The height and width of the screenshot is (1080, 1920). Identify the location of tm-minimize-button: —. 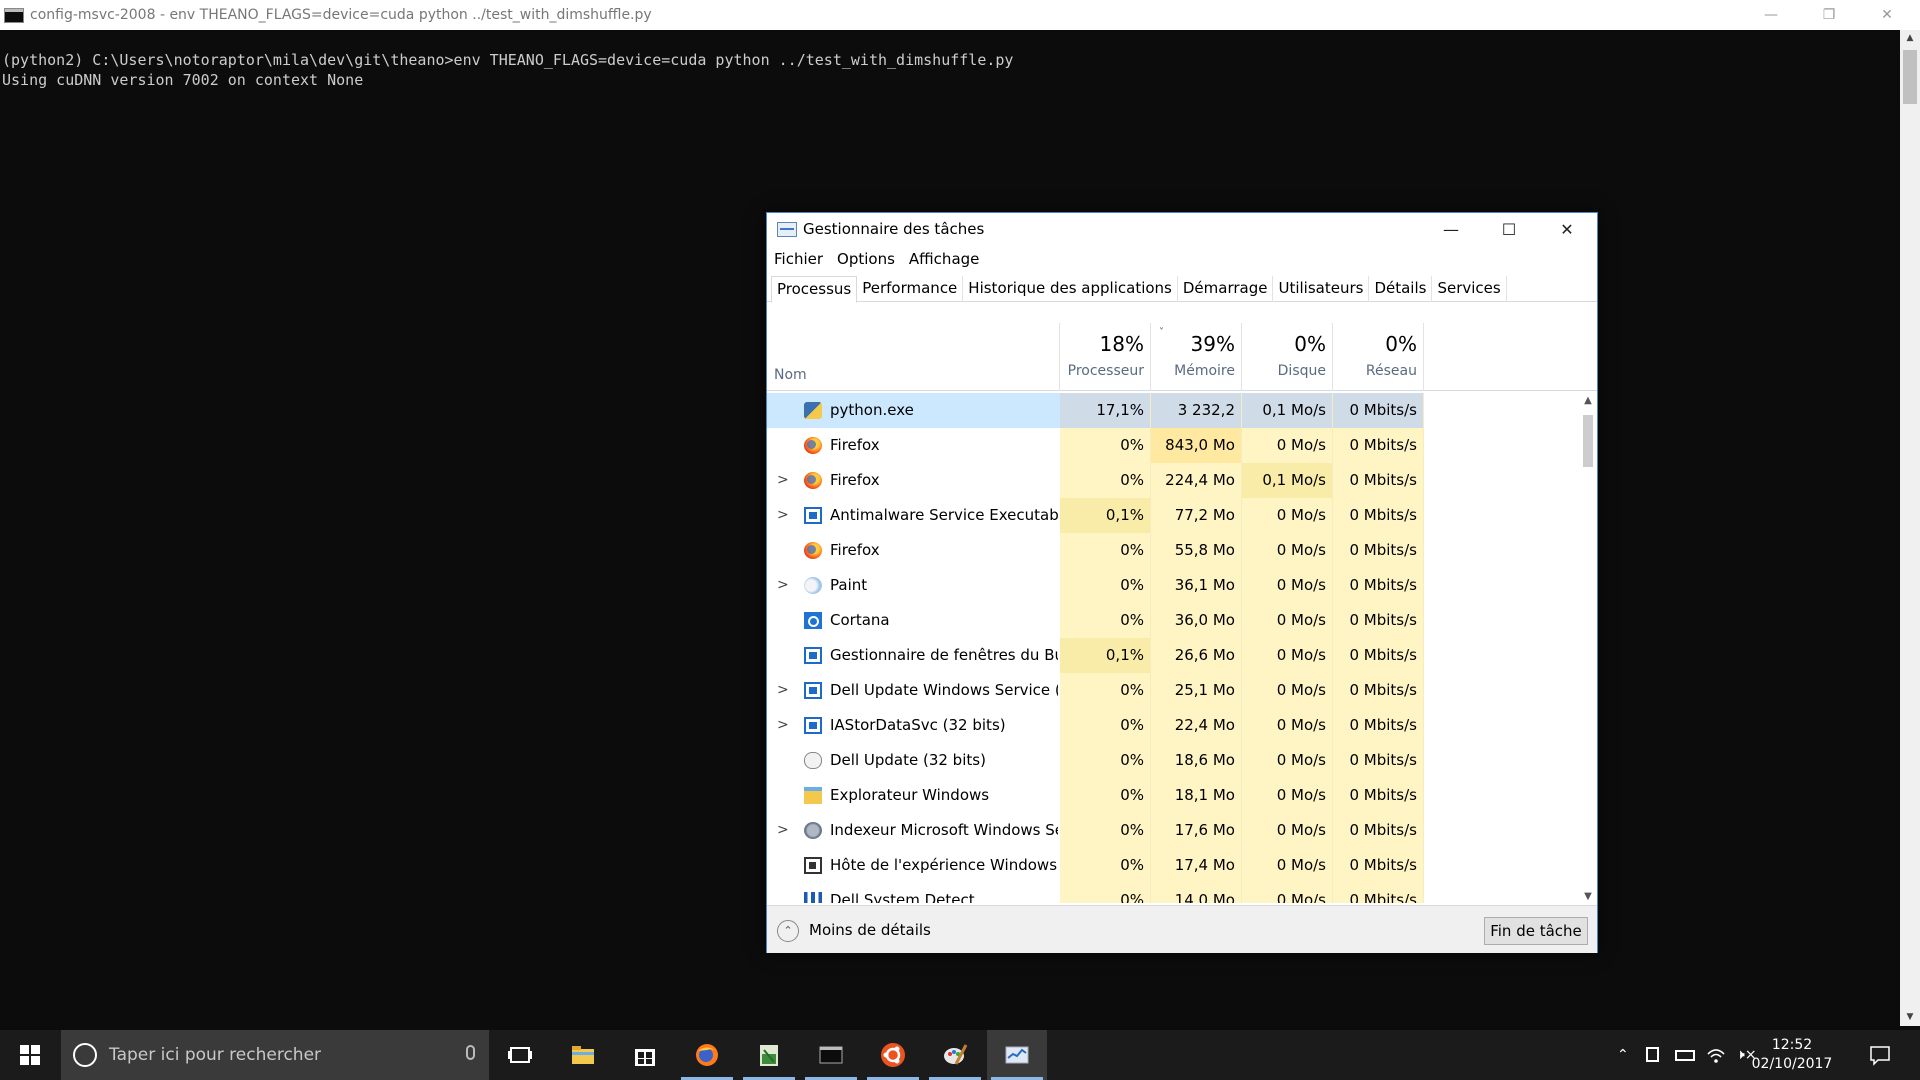
(1451, 229).